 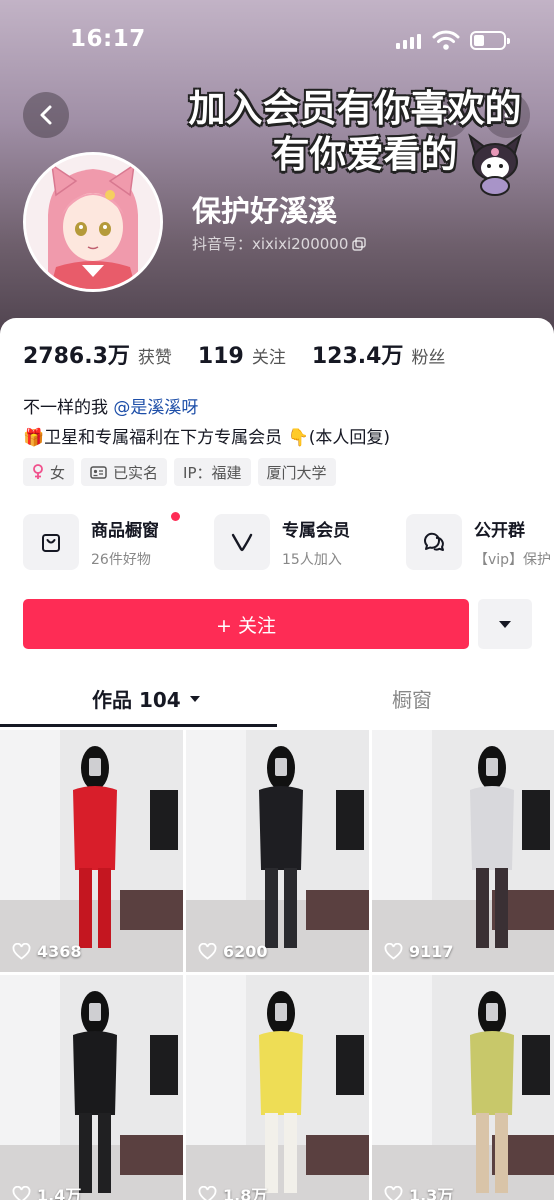 I want to click on vip-v-icon, so click(x=242, y=542).